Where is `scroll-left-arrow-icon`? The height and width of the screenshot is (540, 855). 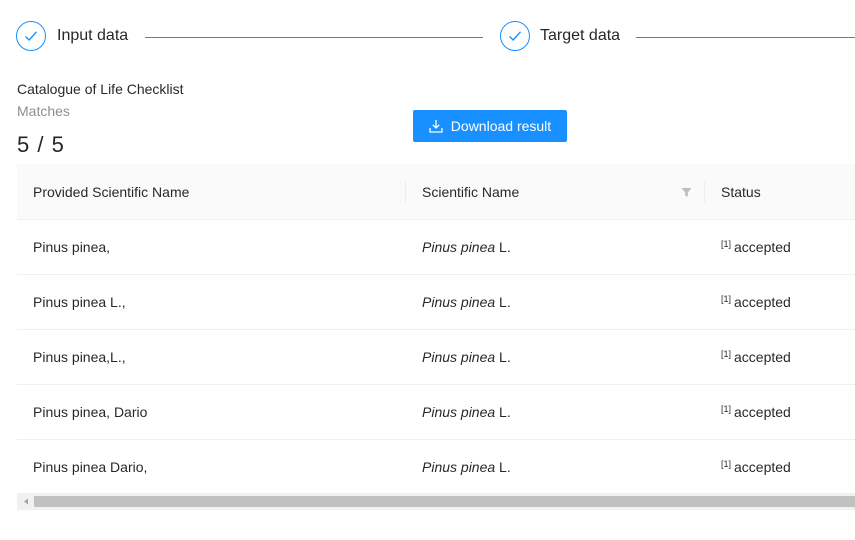 scroll-left-arrow-icon is located at coordinates (25, 501).